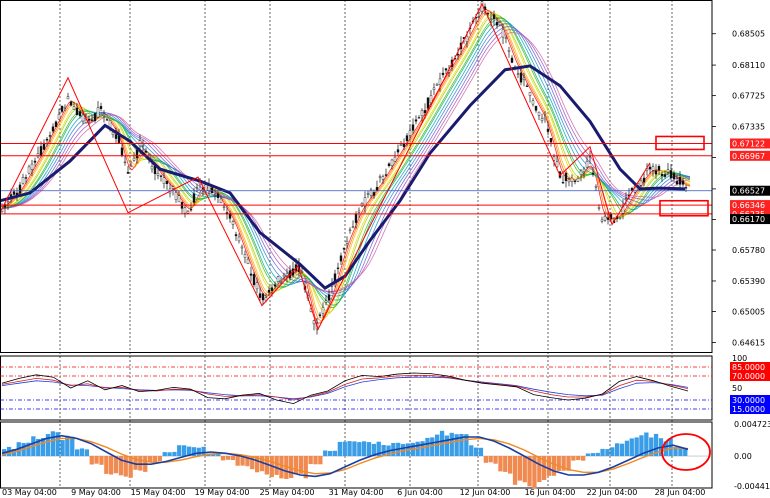 Image resolution: width=770 pixels, height=498 pixels. I want to click on y-tick-label: 0.67725, so click(748, 96).